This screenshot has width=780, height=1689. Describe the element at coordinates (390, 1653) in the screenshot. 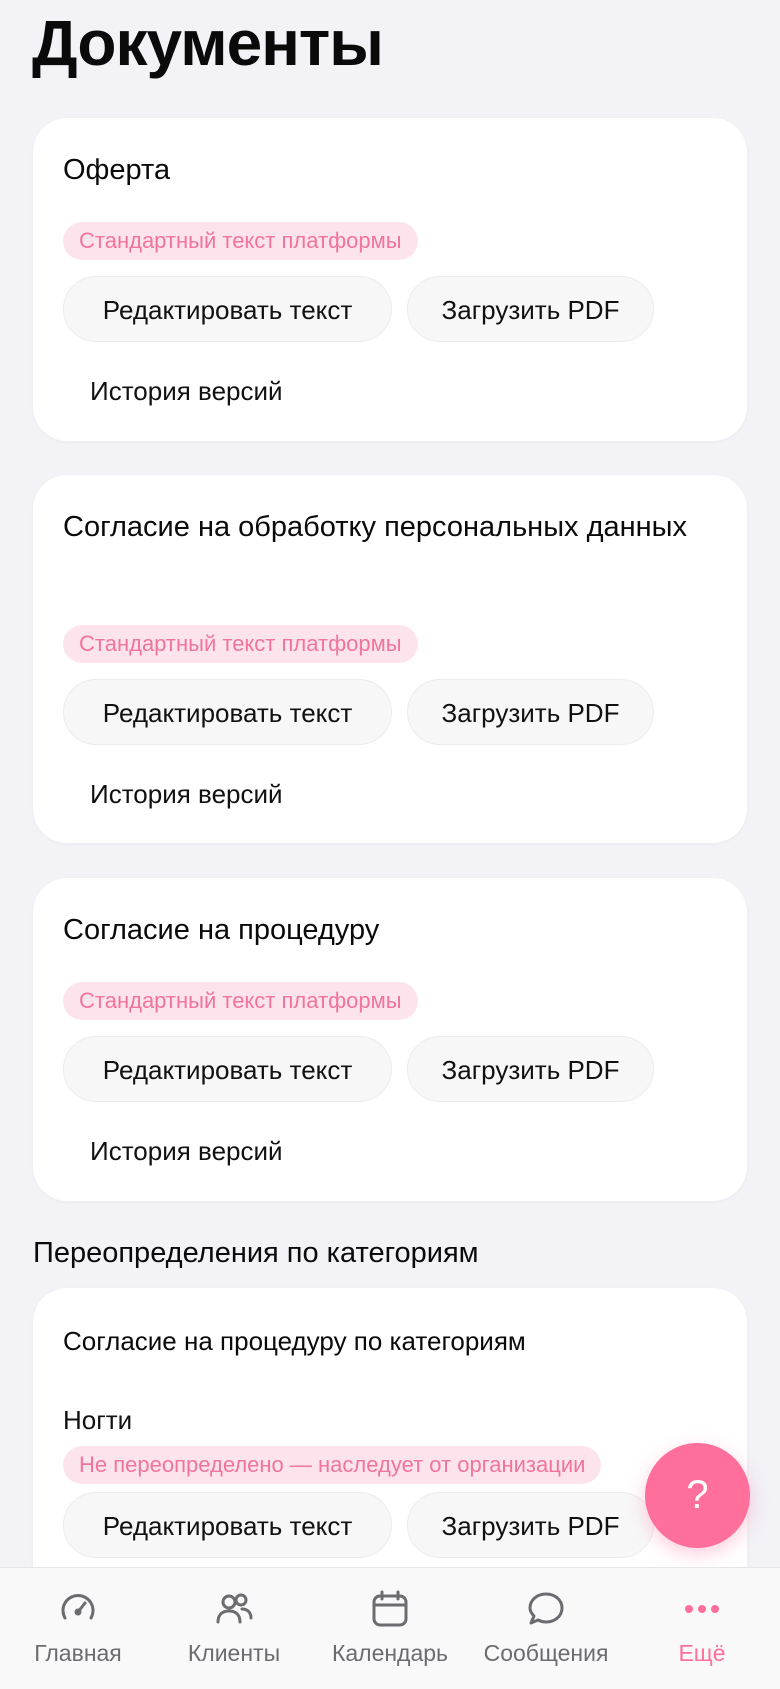

I see `tab-label: Календарь` at that location.